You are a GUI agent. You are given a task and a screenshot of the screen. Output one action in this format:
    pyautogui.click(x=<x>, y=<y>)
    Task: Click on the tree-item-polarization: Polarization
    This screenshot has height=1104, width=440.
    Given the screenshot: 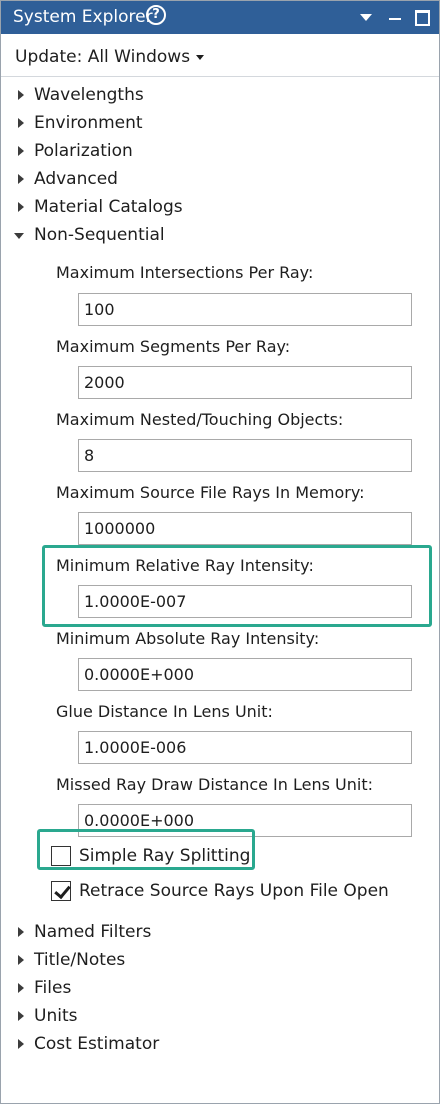 What is the action you would take?
    pyautogui.click(x=220, y=152)
    